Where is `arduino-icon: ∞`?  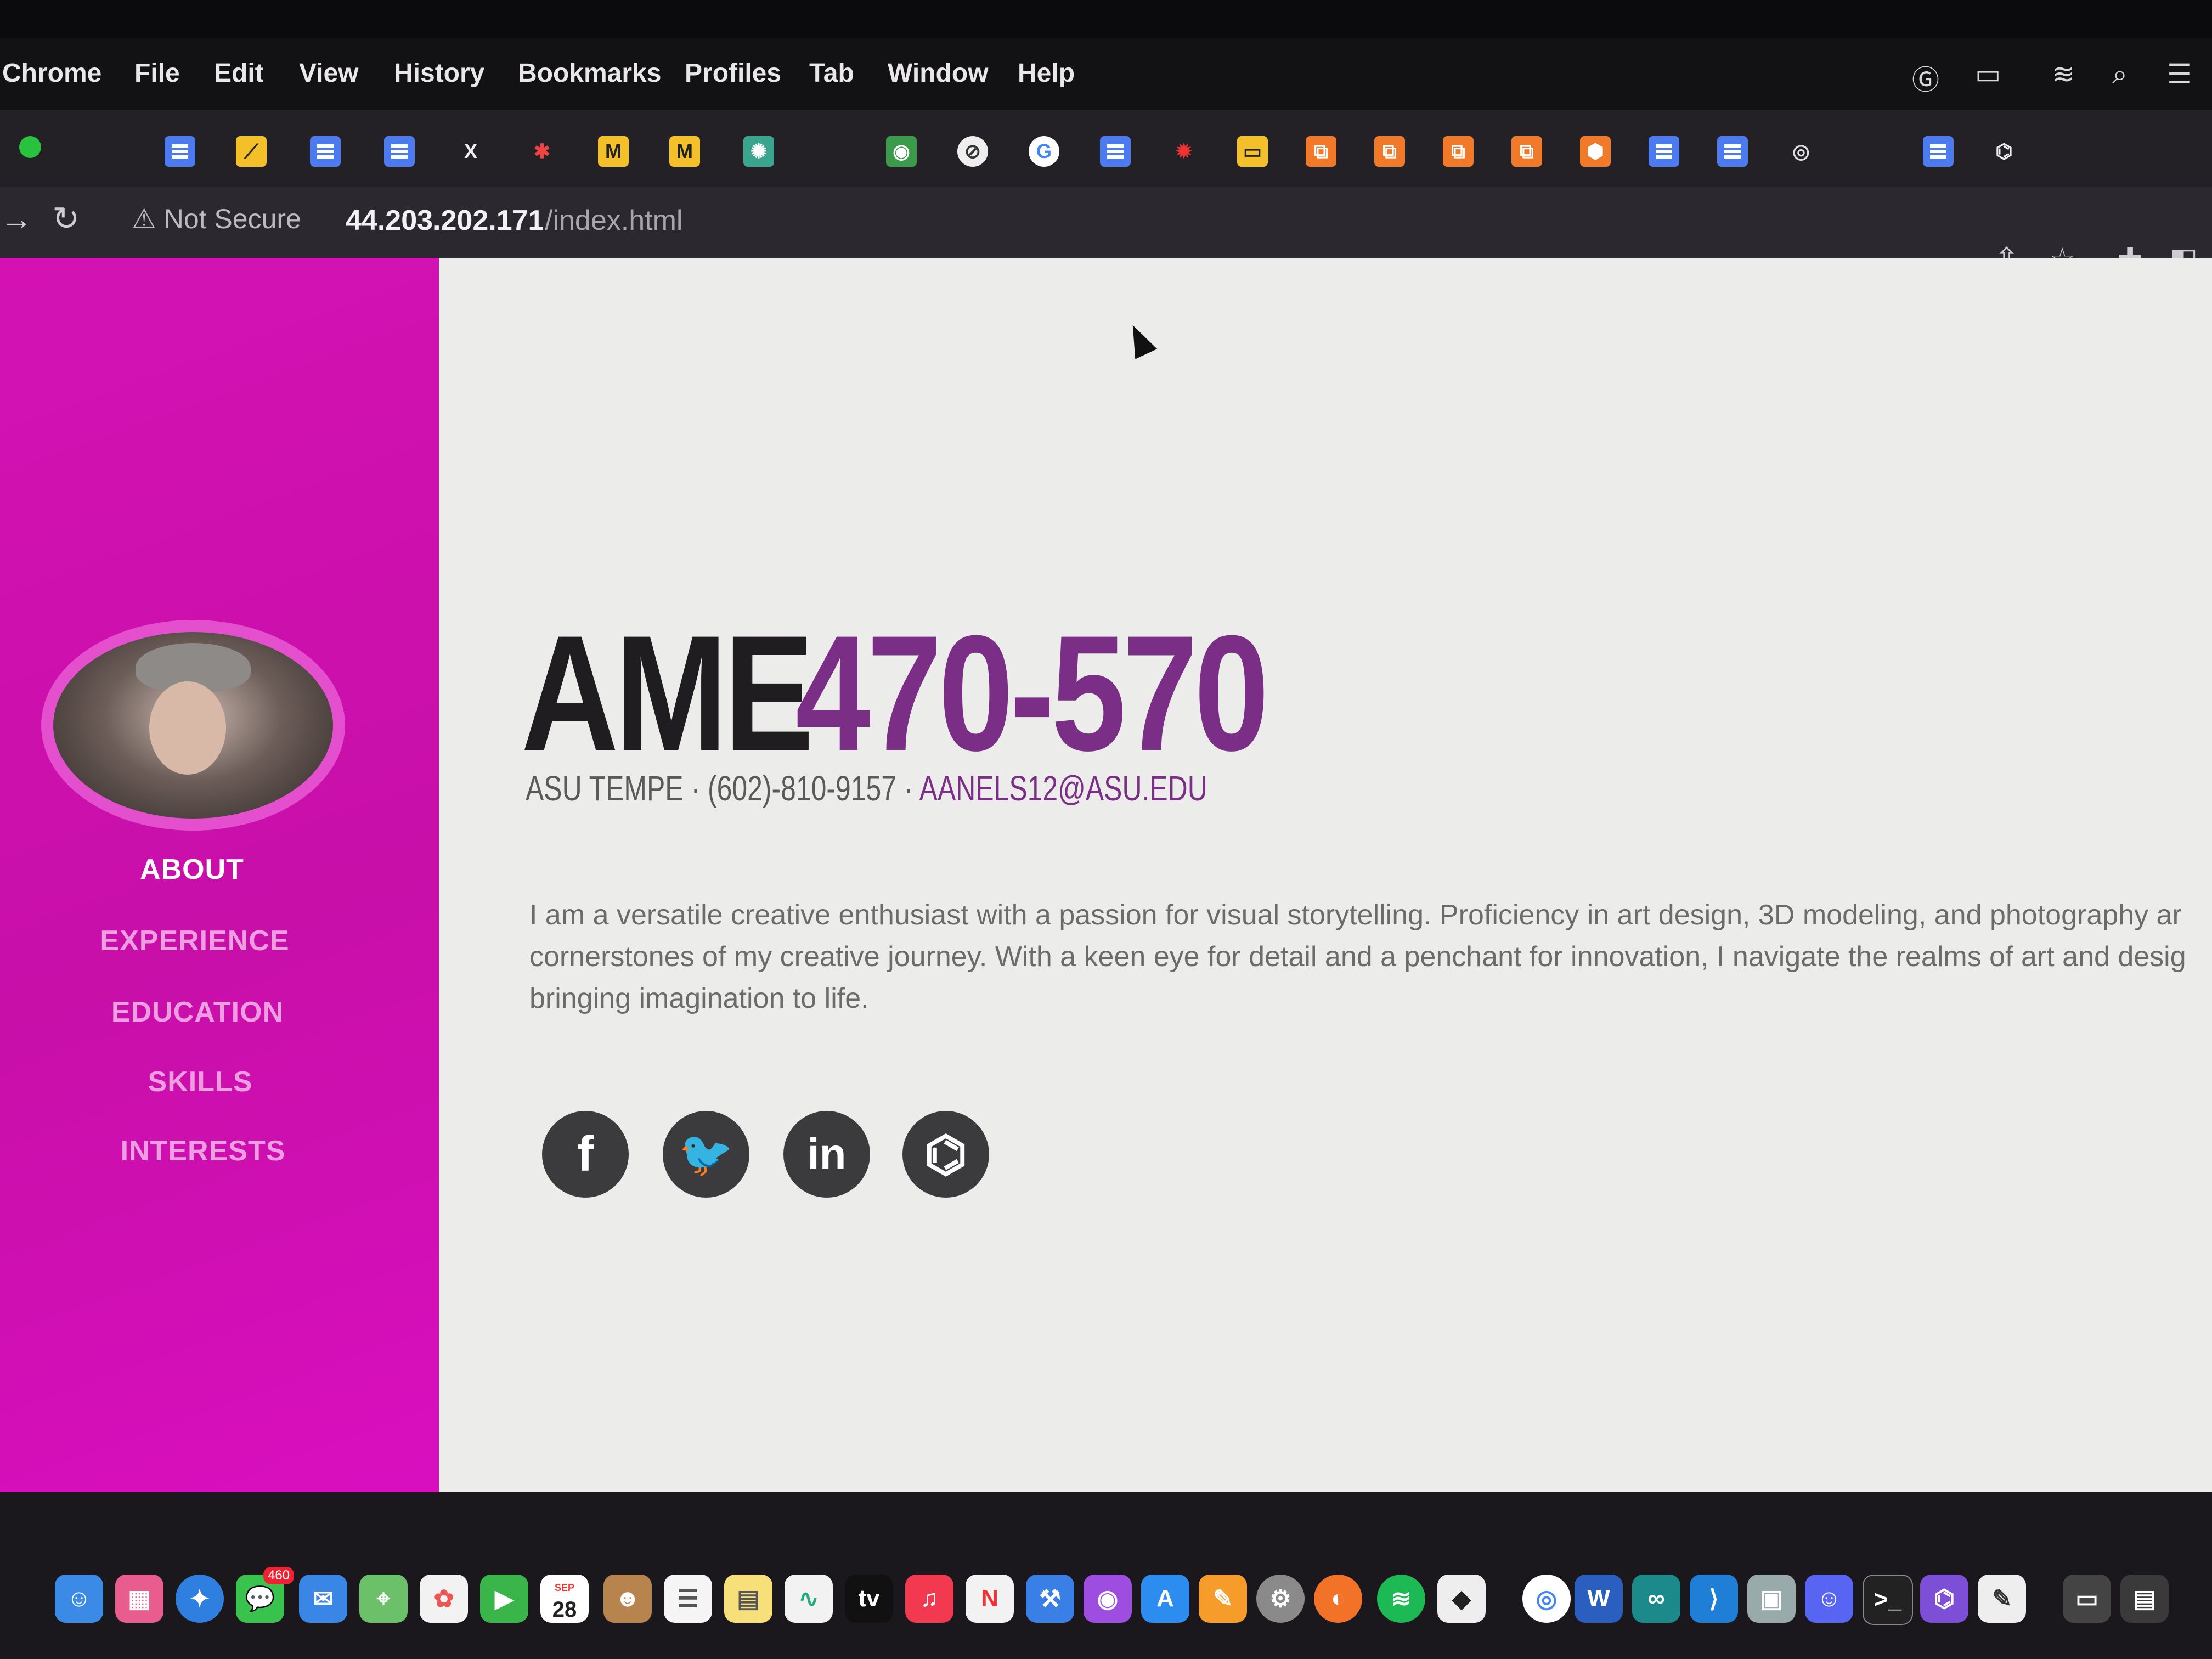 arduino-icon: ∞ is located at coordinates (1656, 1599).